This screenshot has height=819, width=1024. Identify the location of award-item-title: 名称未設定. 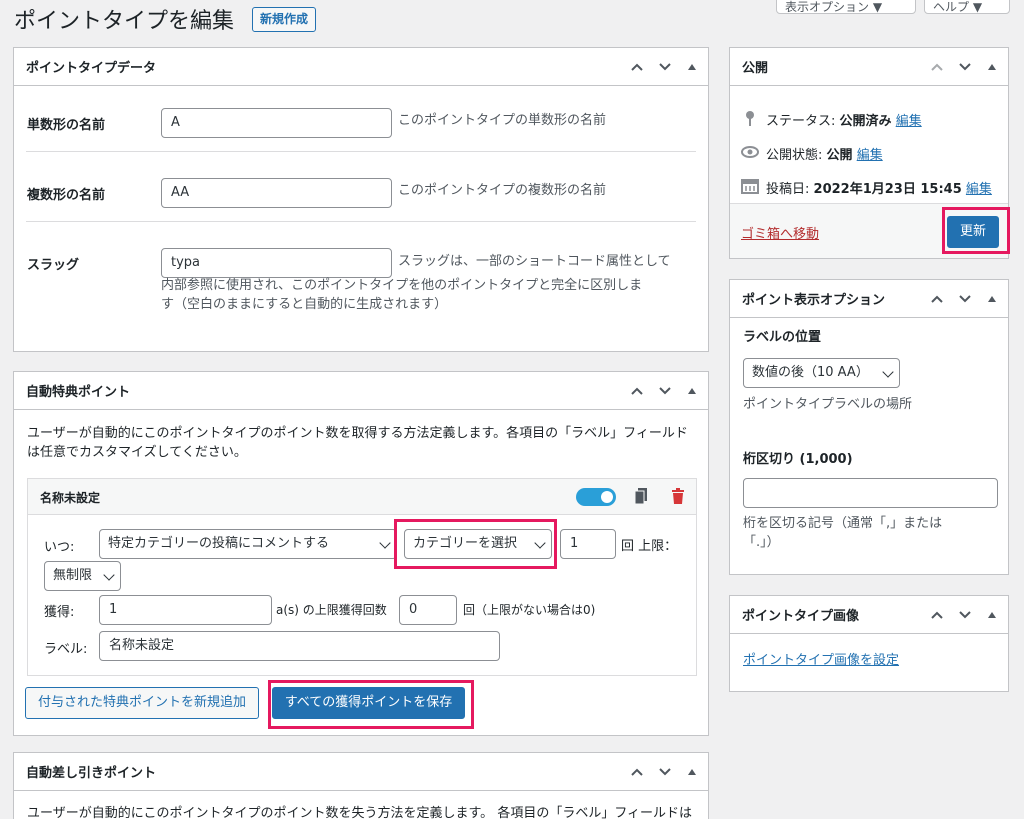
(70, 498).